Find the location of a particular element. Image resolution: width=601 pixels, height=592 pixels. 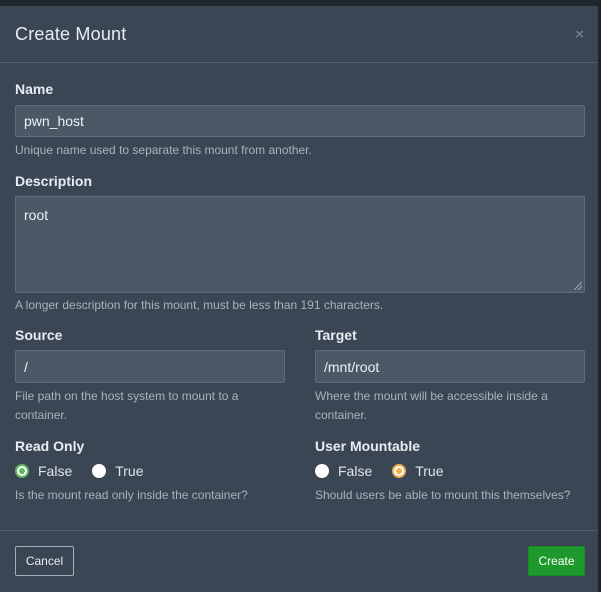

source-input is located at coordinates (150, 366).